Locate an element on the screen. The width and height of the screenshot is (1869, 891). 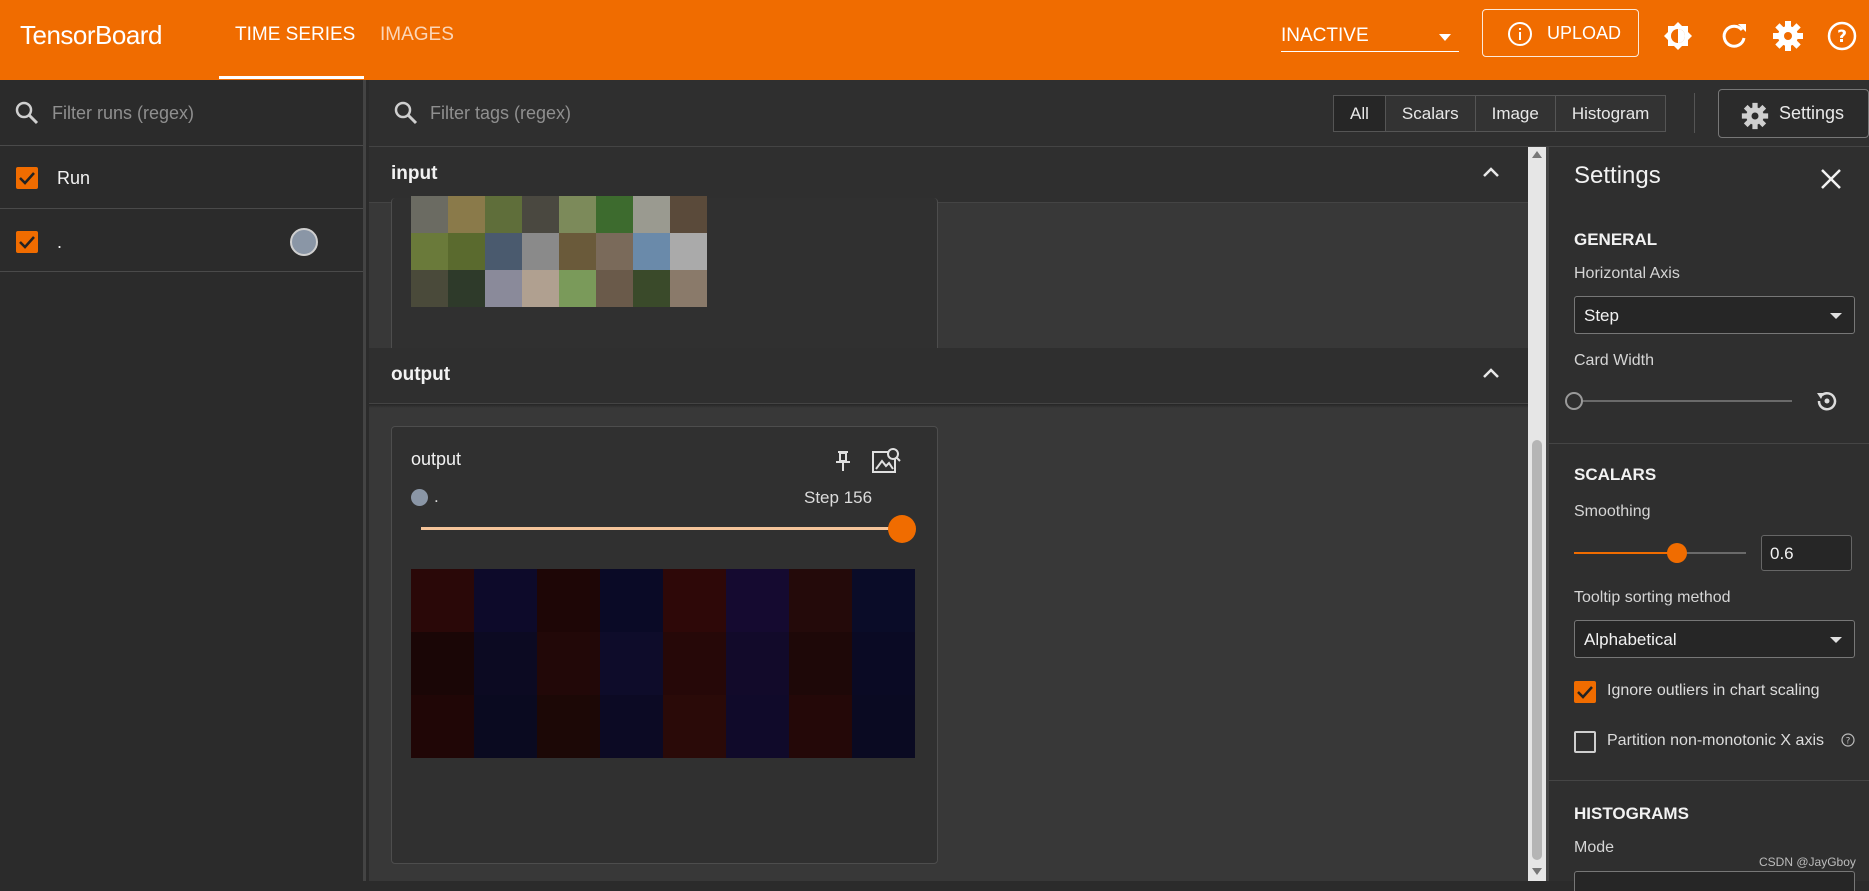
reload-status-value: INACTIVE is located at coordinates (1325, 35).